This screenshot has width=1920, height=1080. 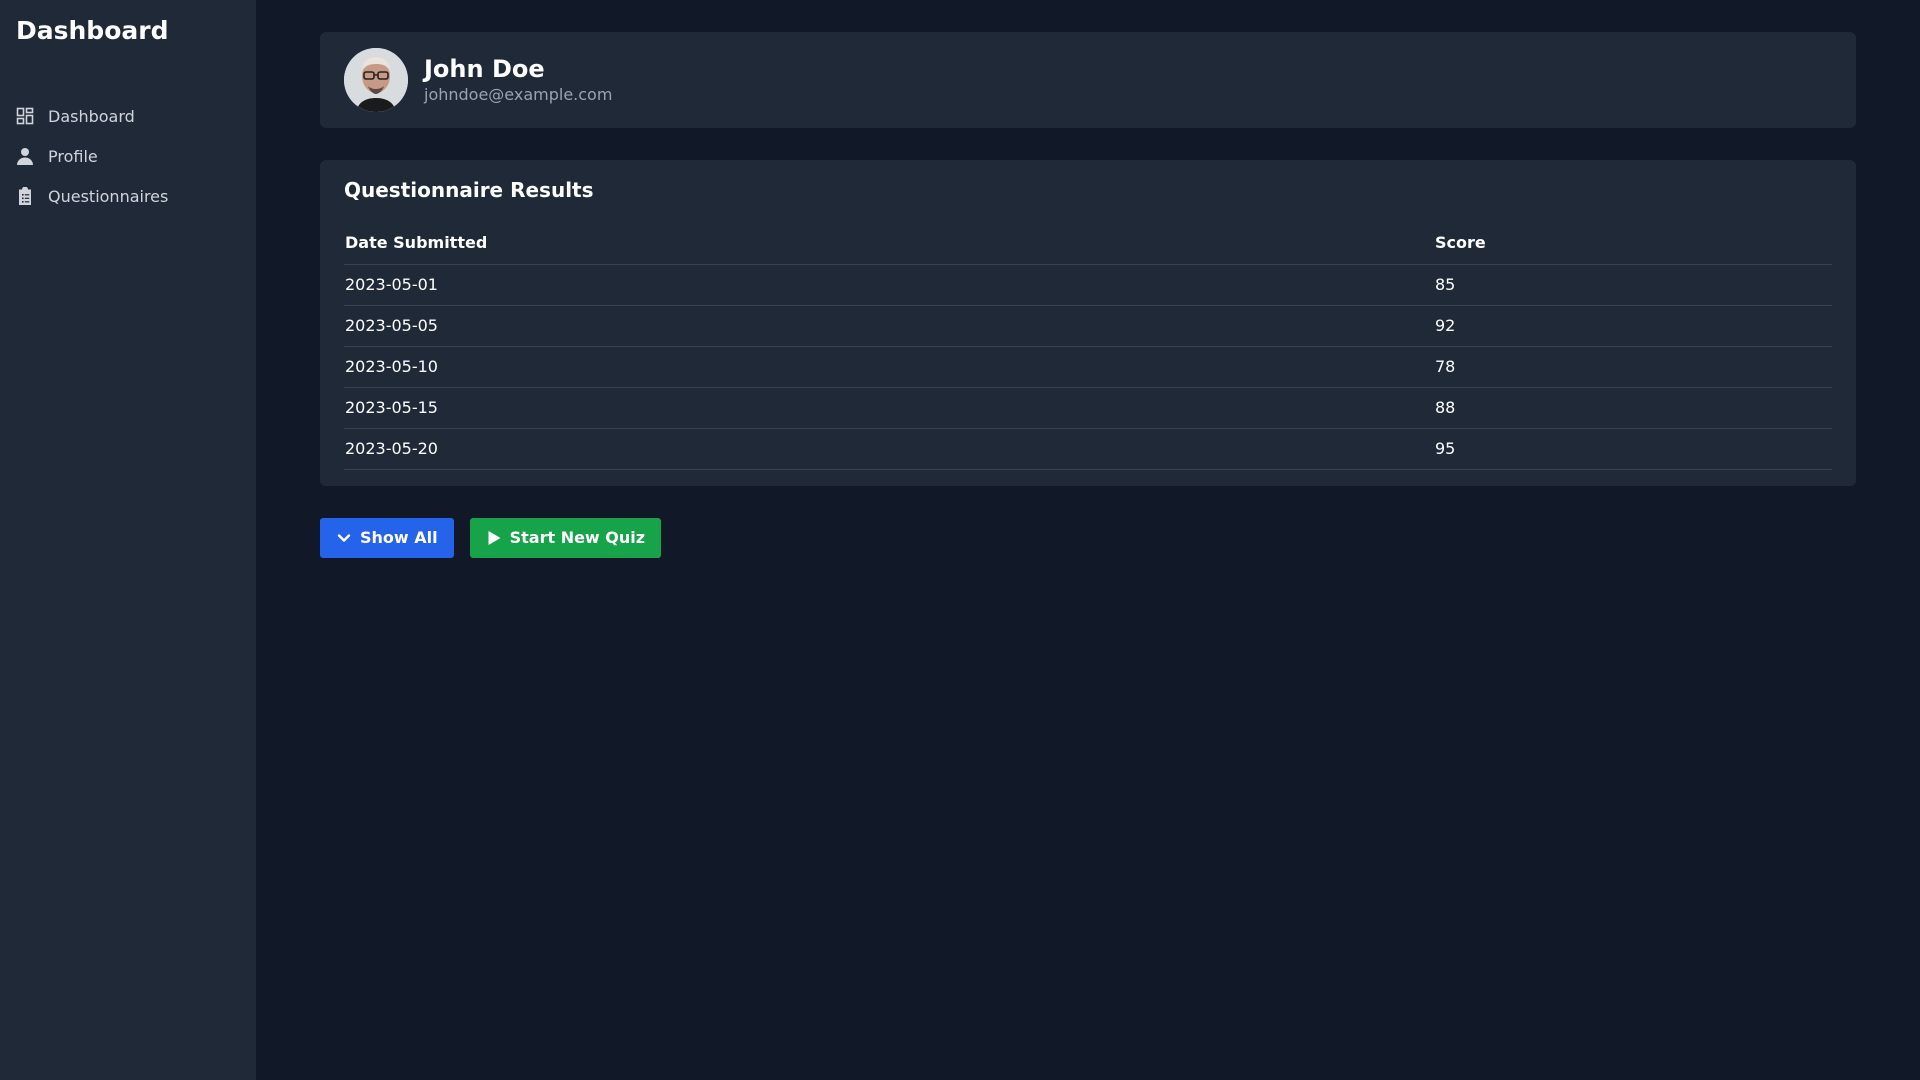 What do you see at coordinates (1088, 80) in the screenshot?
I see `profile-card: John Doe johndoe@example.com` at bounding box center [1088, 80].